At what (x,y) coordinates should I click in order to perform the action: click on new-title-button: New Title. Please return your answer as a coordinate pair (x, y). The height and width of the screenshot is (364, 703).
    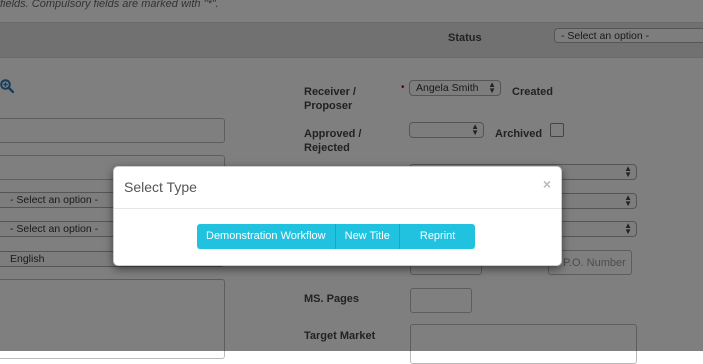
    Looking at the image, I should click on (367, 236).